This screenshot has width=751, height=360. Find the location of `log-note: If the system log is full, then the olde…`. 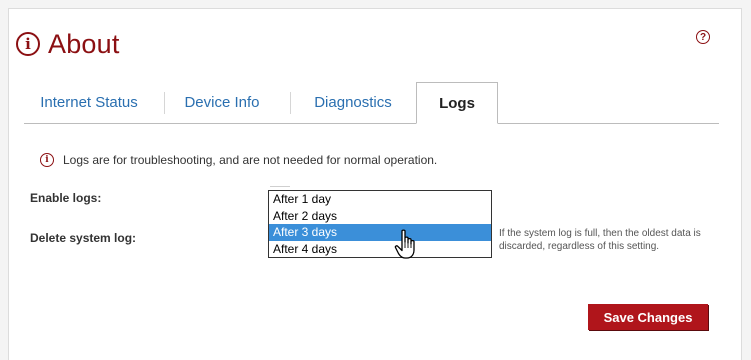

log-note: If the system log is full, then the olde… is located at coordinates (600, 240).